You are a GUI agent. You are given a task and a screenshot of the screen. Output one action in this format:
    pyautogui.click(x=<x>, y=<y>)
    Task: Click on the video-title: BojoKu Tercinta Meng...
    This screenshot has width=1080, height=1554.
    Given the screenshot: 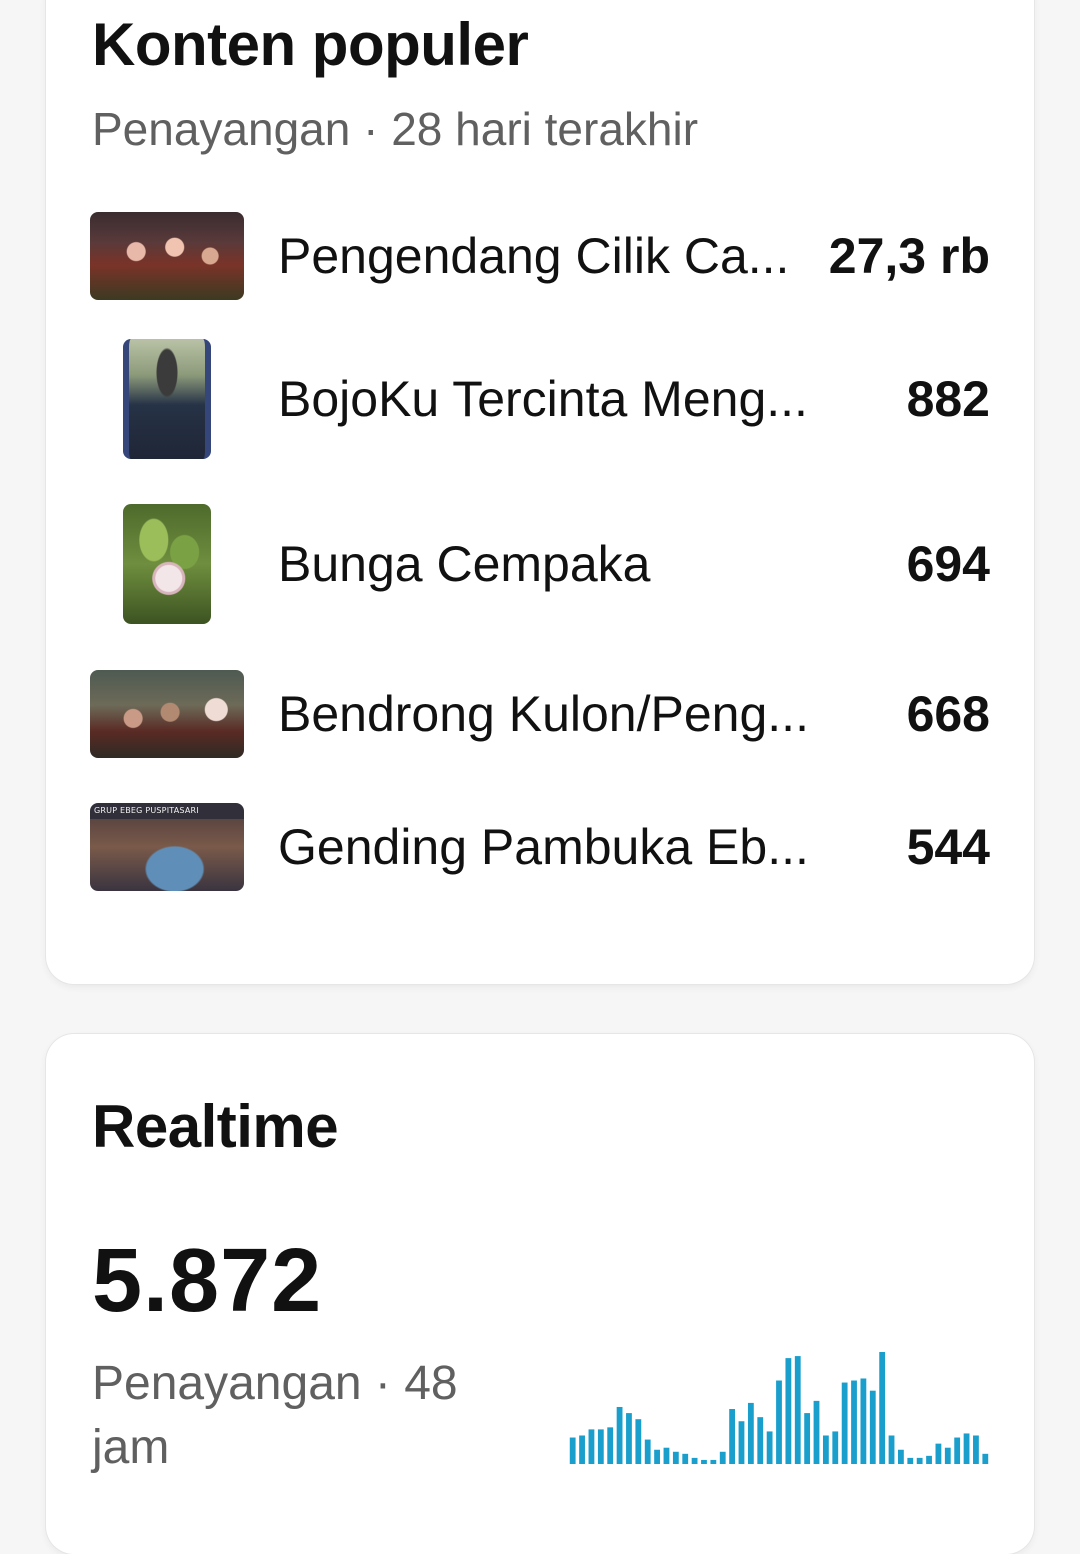 What is the action you would take?
    pyautogui.click(x=543, y=399)
    